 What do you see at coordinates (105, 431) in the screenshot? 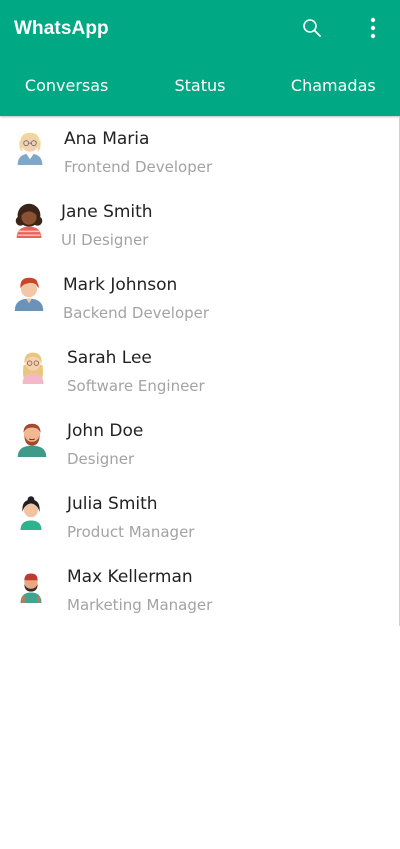
I see `contact-name: John Doe` at bounding box center [105, 431].